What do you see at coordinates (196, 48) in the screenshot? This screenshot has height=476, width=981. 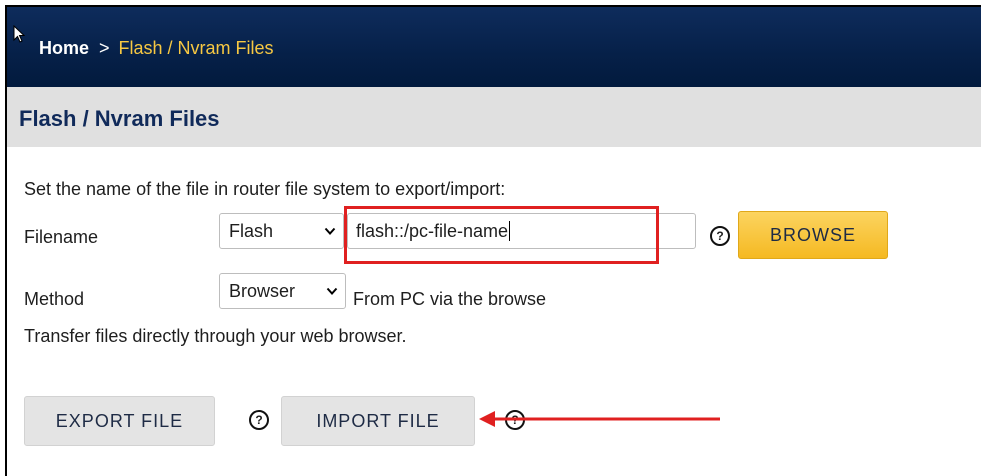 I see `breadcrumb-current-page: Flash / Nvram Files` at bounding box center [196, 48].